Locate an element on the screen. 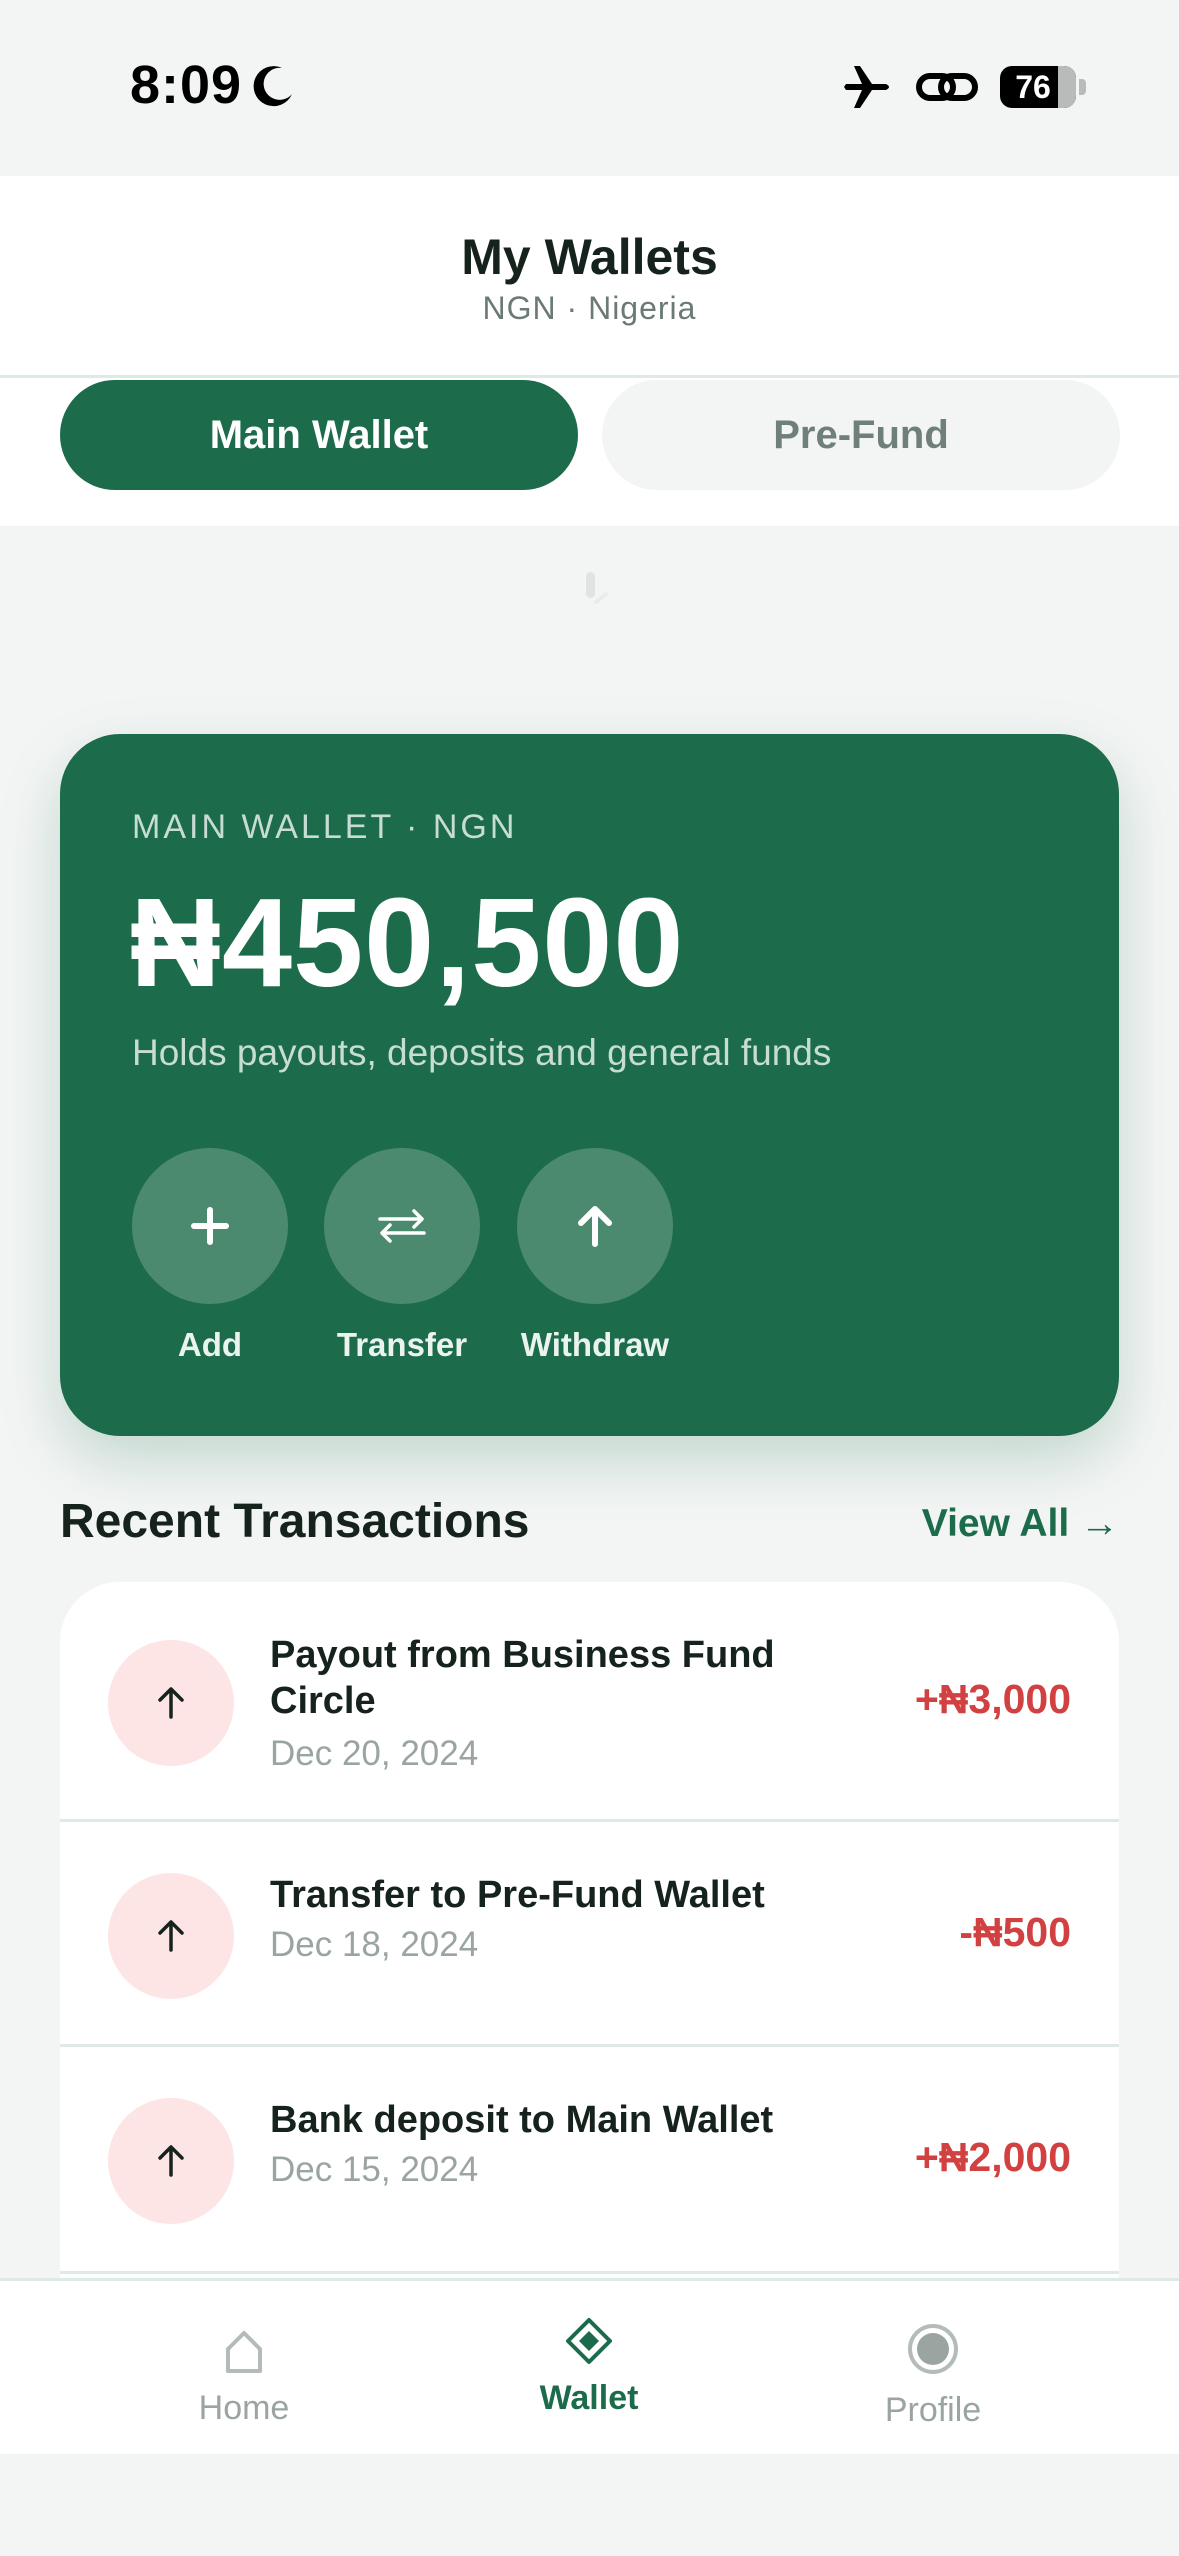 The height and width of the screenshot is (2556, 1179). diamond-icon is located at coordinates (589, 2341).